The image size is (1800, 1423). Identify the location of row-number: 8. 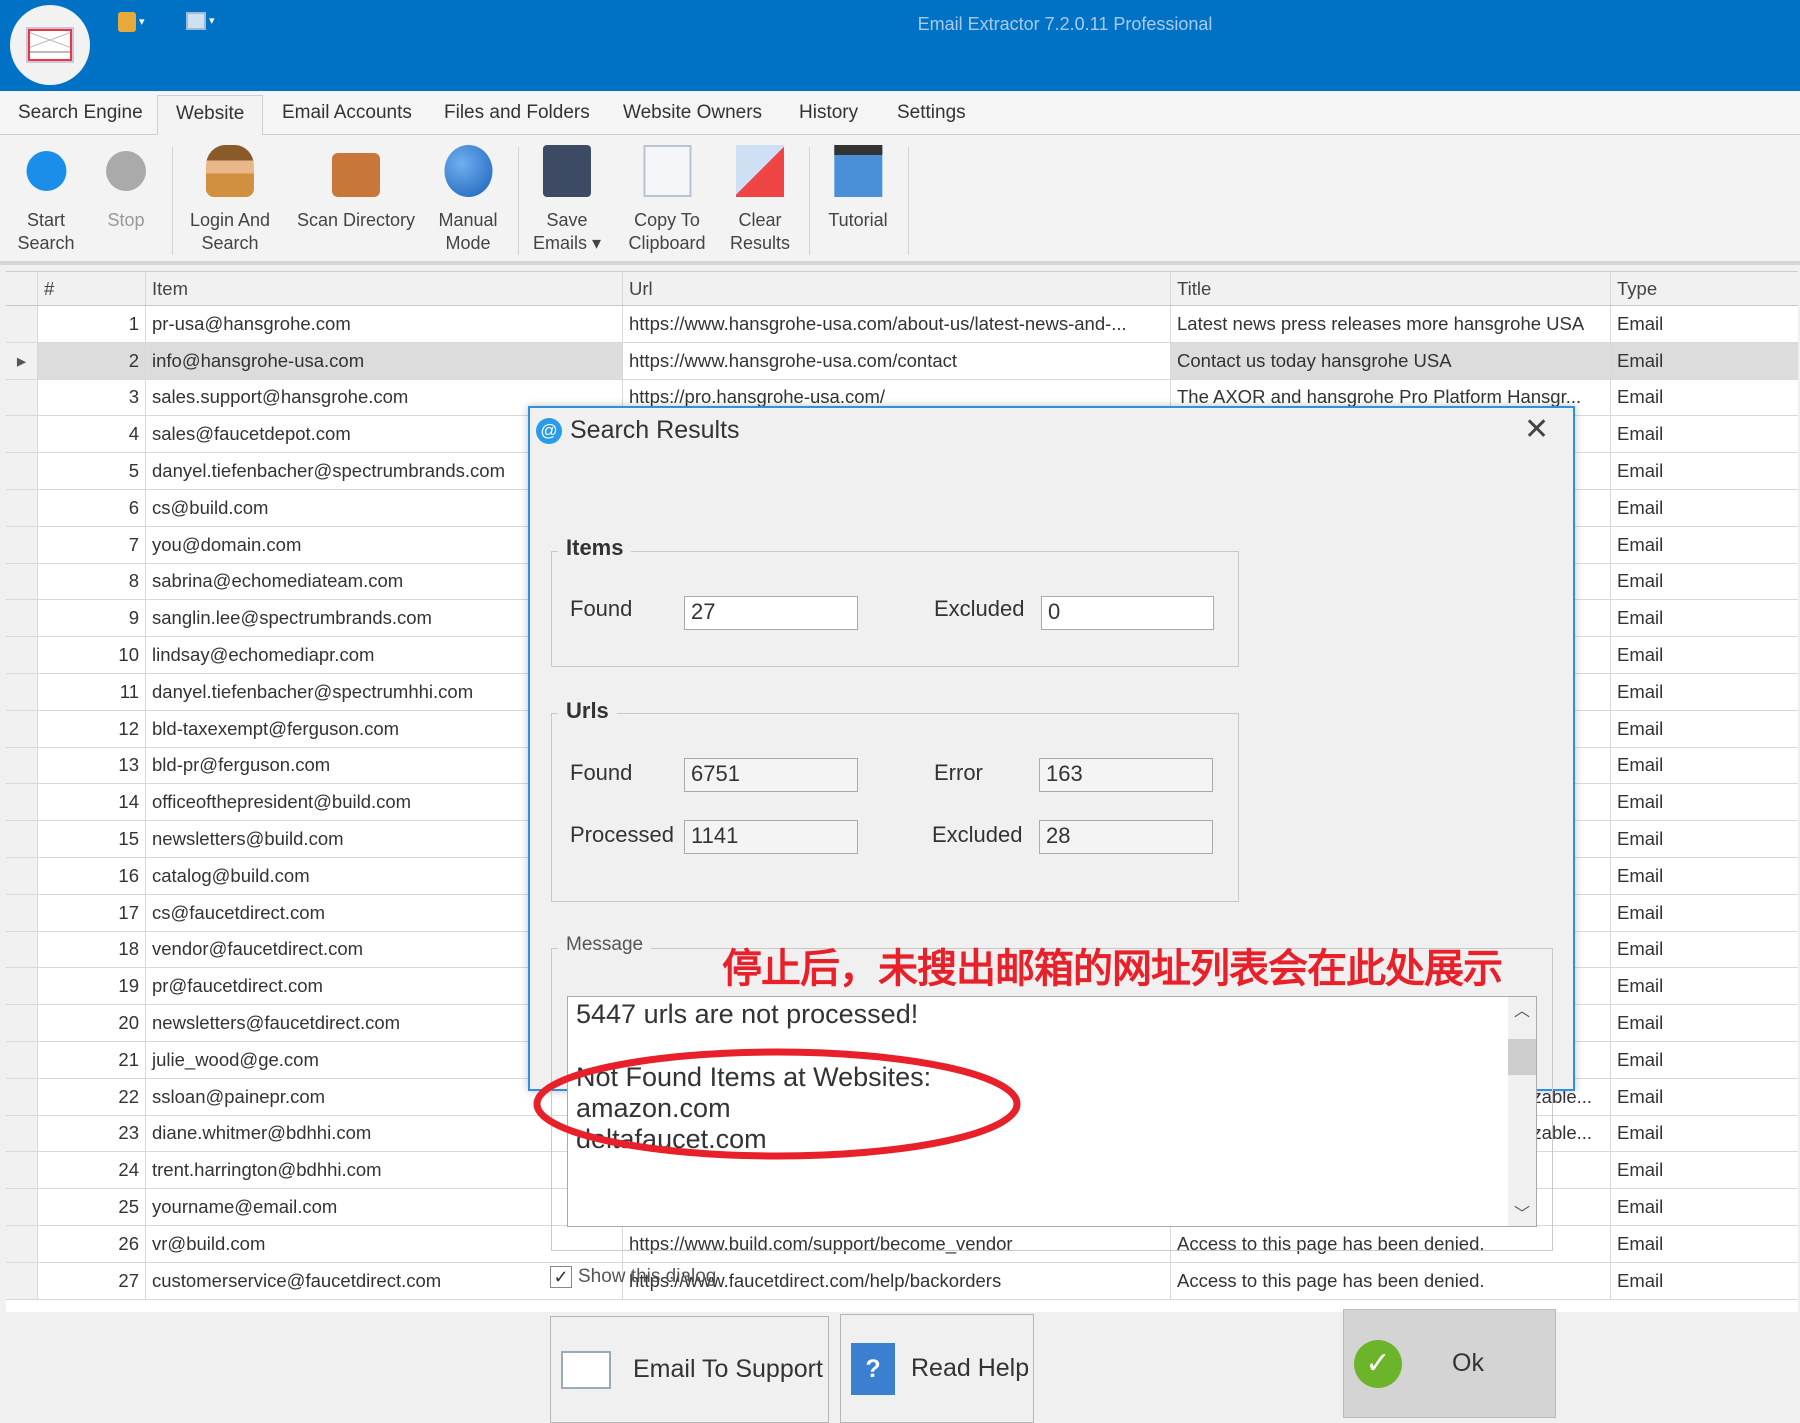
(92, 581).